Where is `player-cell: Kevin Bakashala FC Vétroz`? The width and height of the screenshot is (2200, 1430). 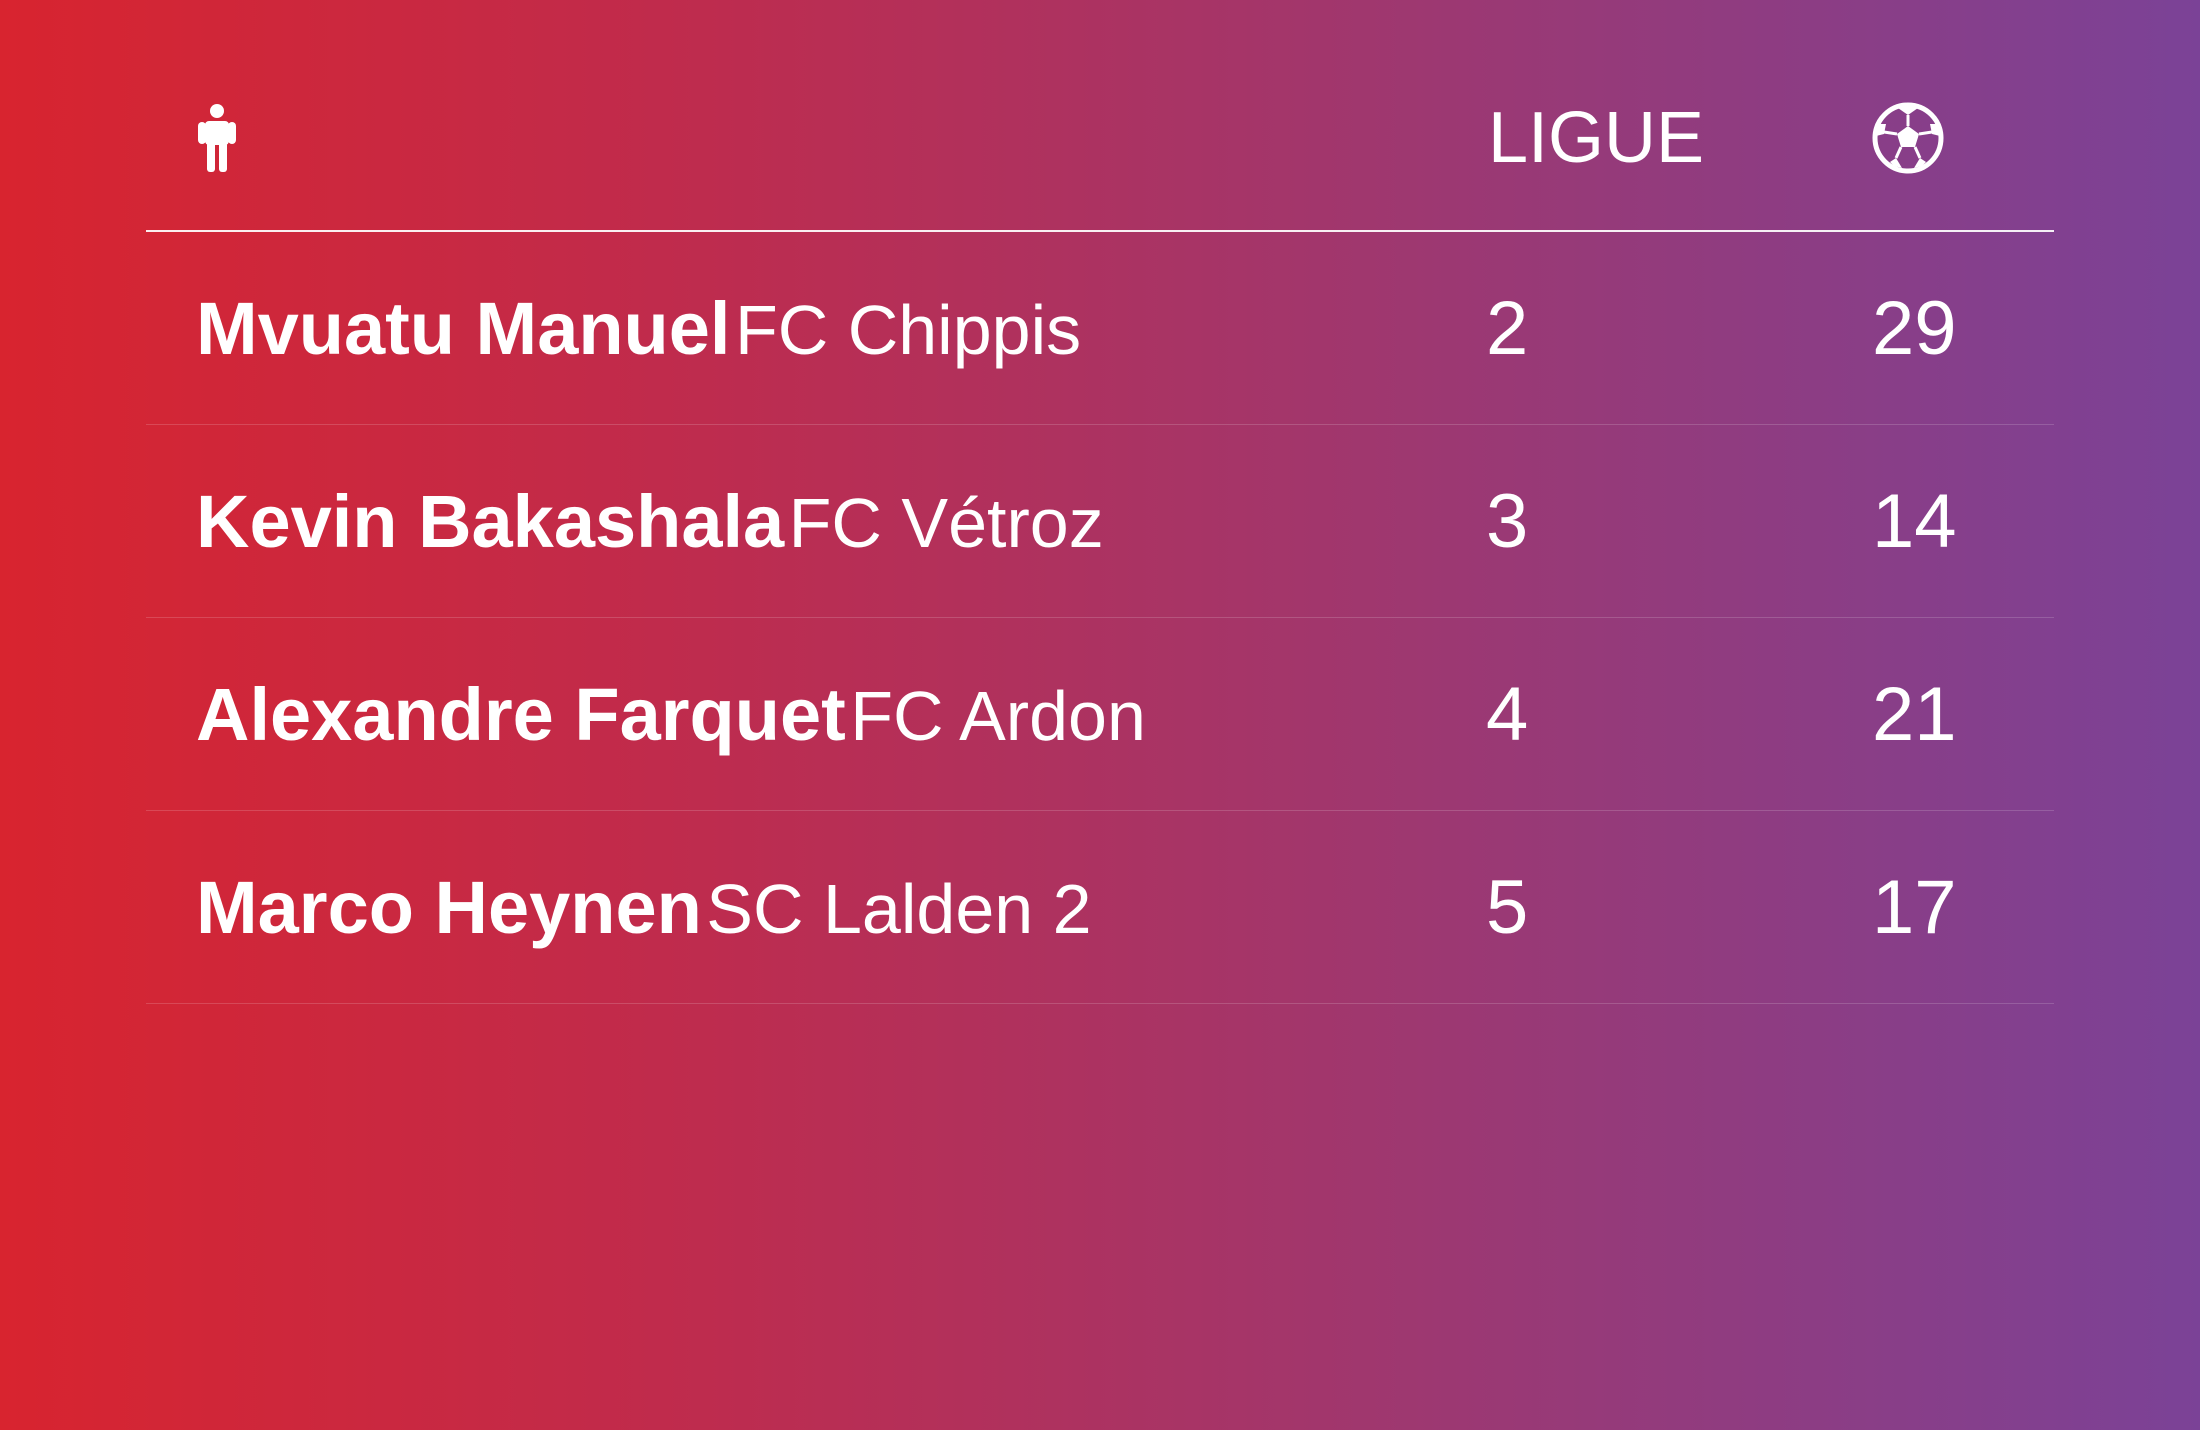 player-cell: Kevin Bakashala FC Vétroz is located at coordinates (650, 532).